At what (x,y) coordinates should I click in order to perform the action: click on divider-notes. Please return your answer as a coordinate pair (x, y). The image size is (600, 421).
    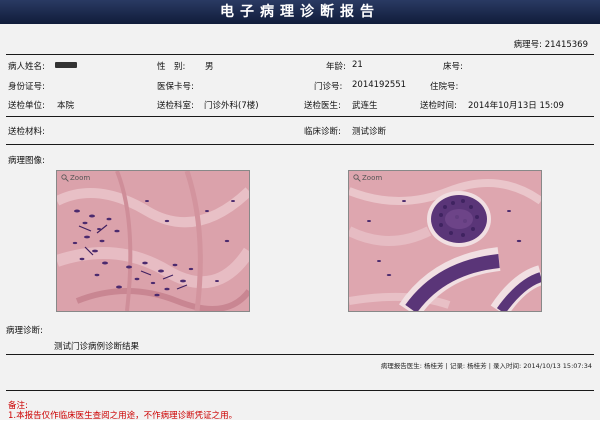
    Looking at the image, I should click on (300, 390).